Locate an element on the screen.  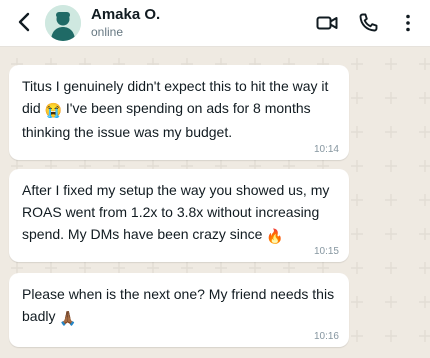
arrow-left-icon is located at coordinates (24, 22).